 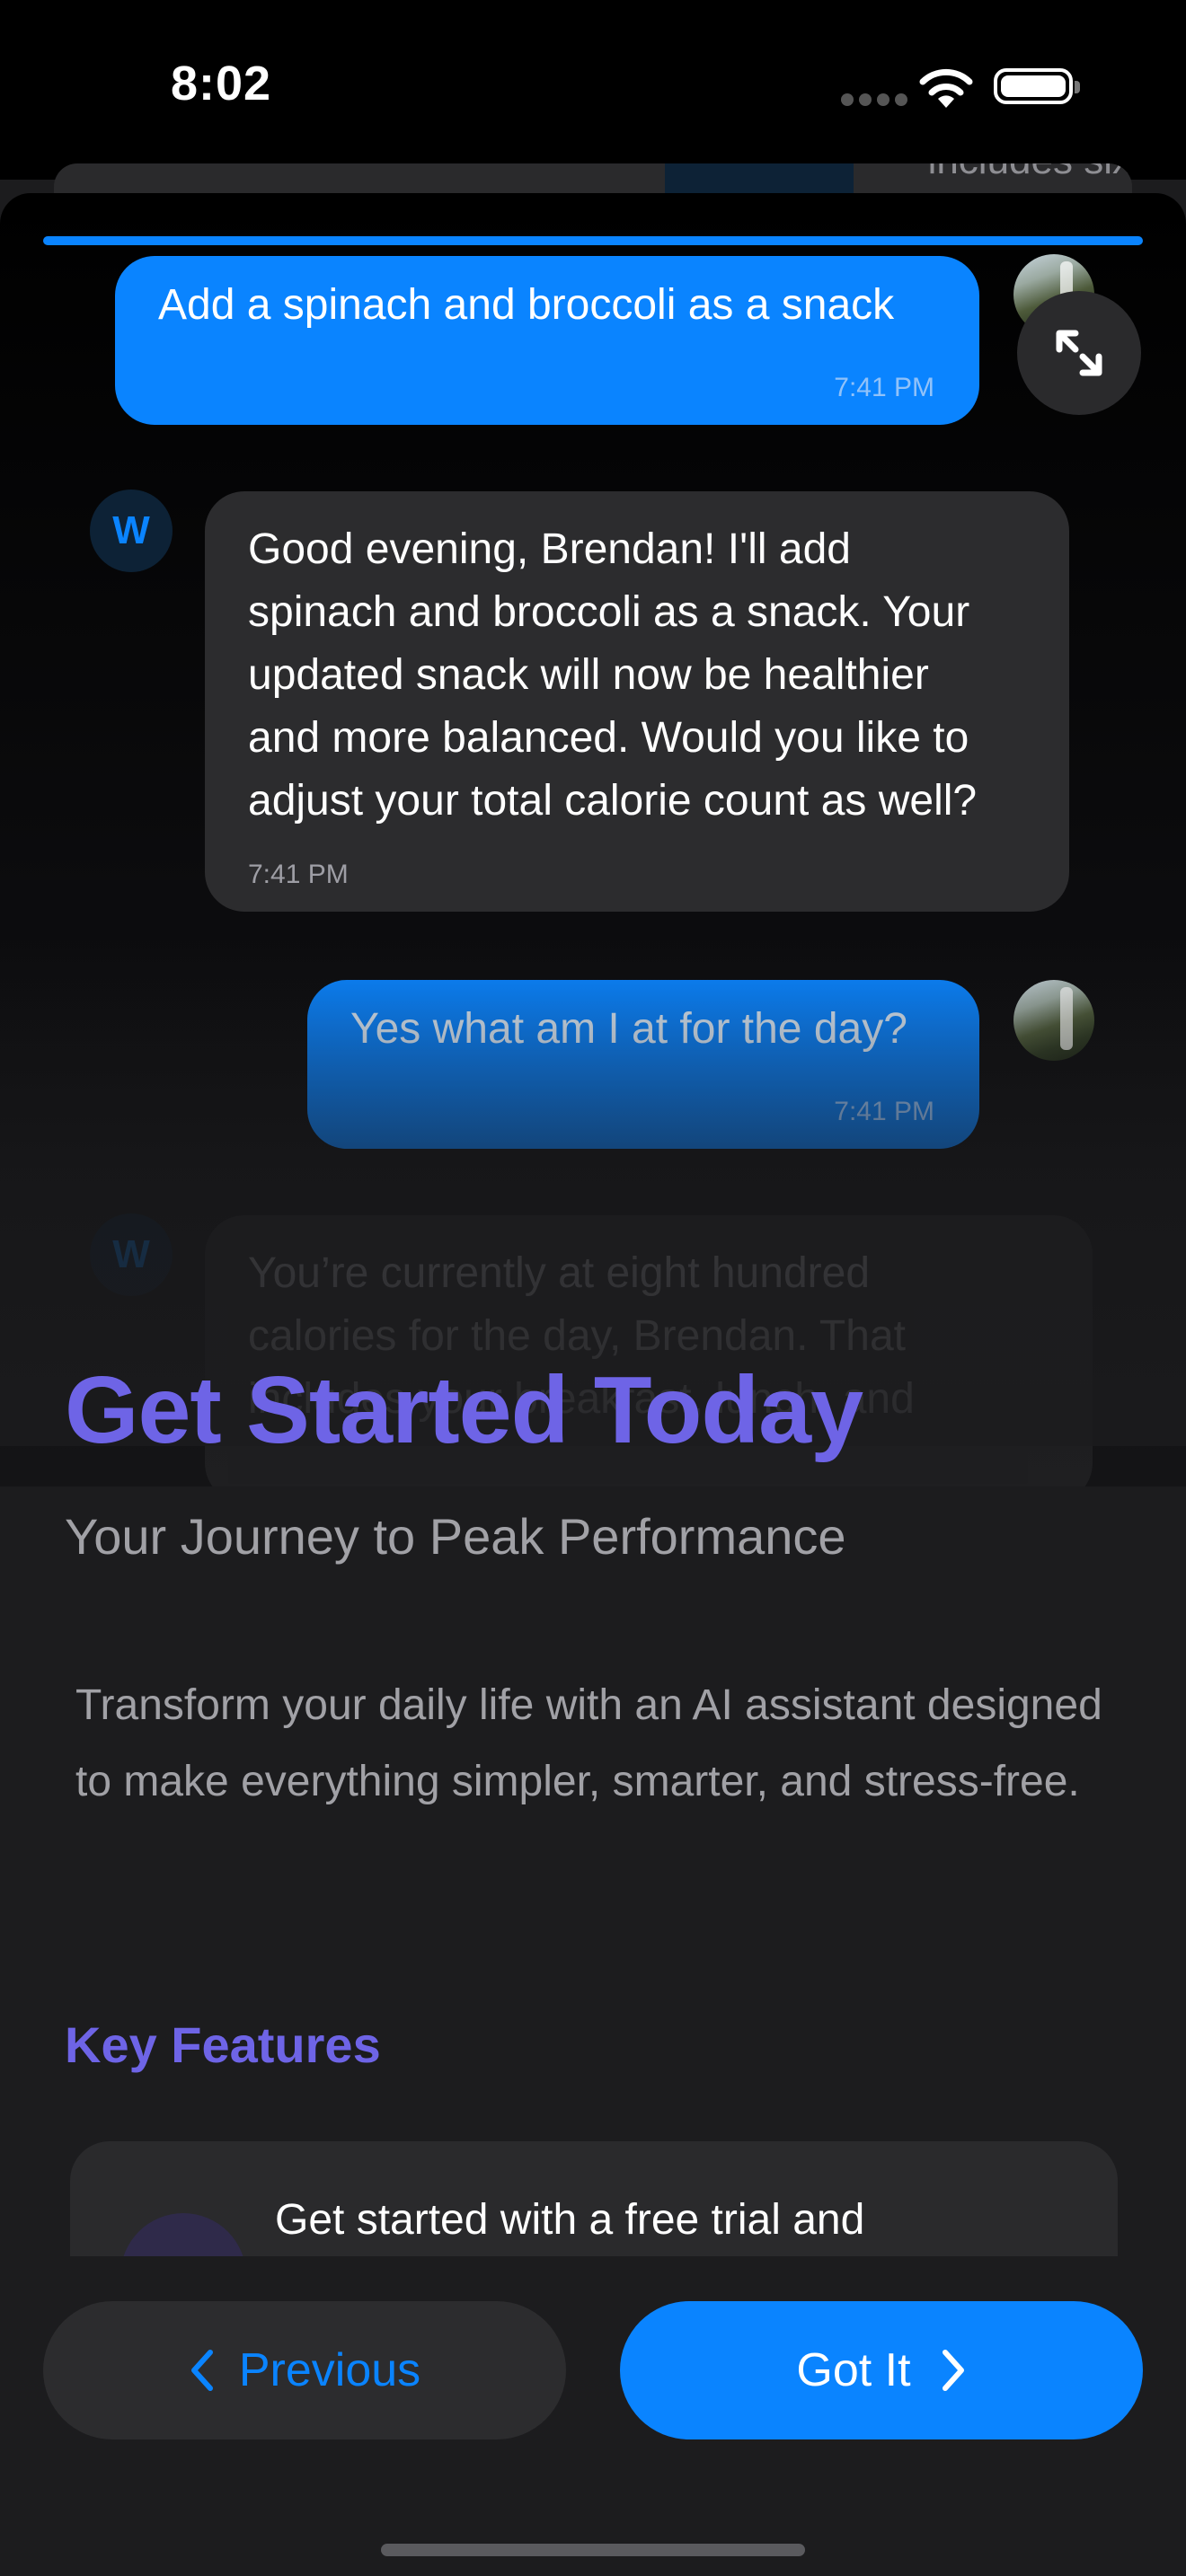 I want to click on expand-icon, so click(x=1079, y=353).